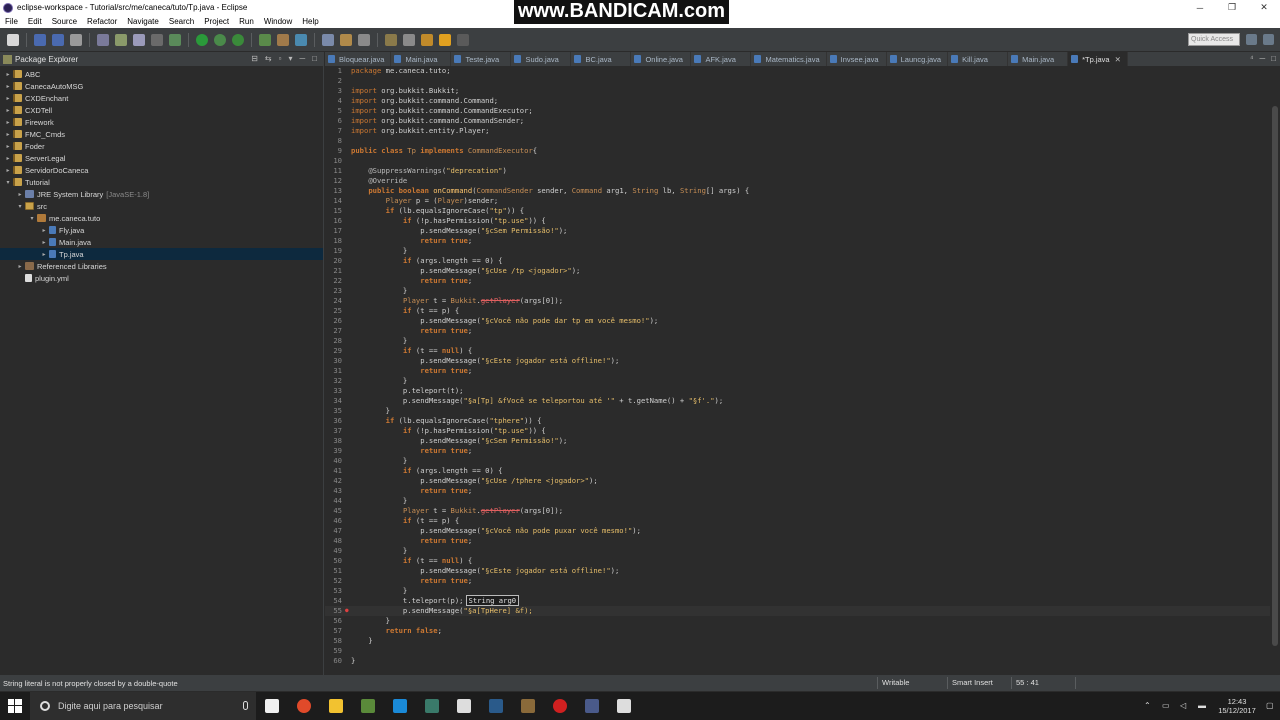 The width and height of the screenshot is (1280, 720). I want to click on menu-run: Run, so click(246, 21).